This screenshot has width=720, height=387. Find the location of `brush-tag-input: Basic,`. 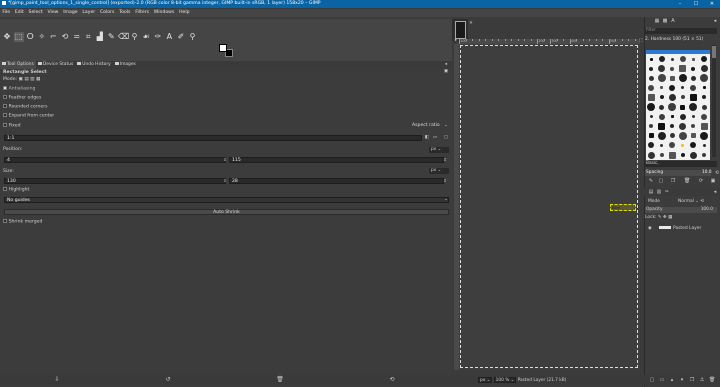

brush-tag-input: Basic, is located at coordinates (681, 164).